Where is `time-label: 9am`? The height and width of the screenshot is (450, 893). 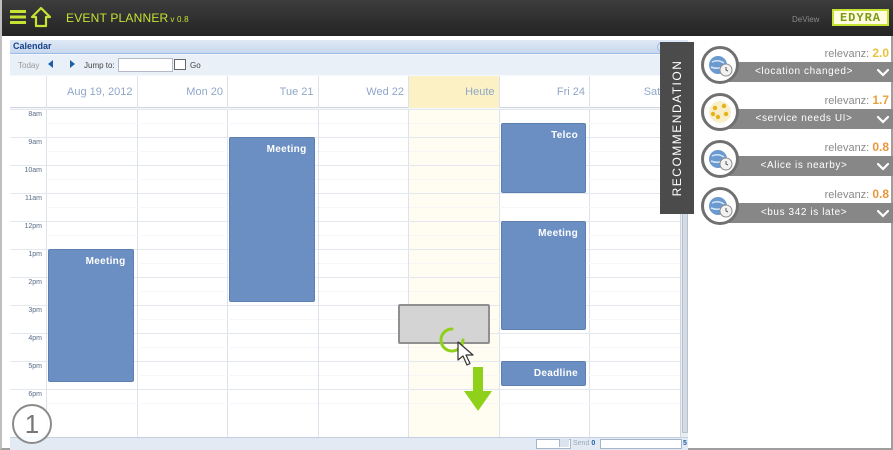 time-label: 9am is located at coordinates (35, 142).